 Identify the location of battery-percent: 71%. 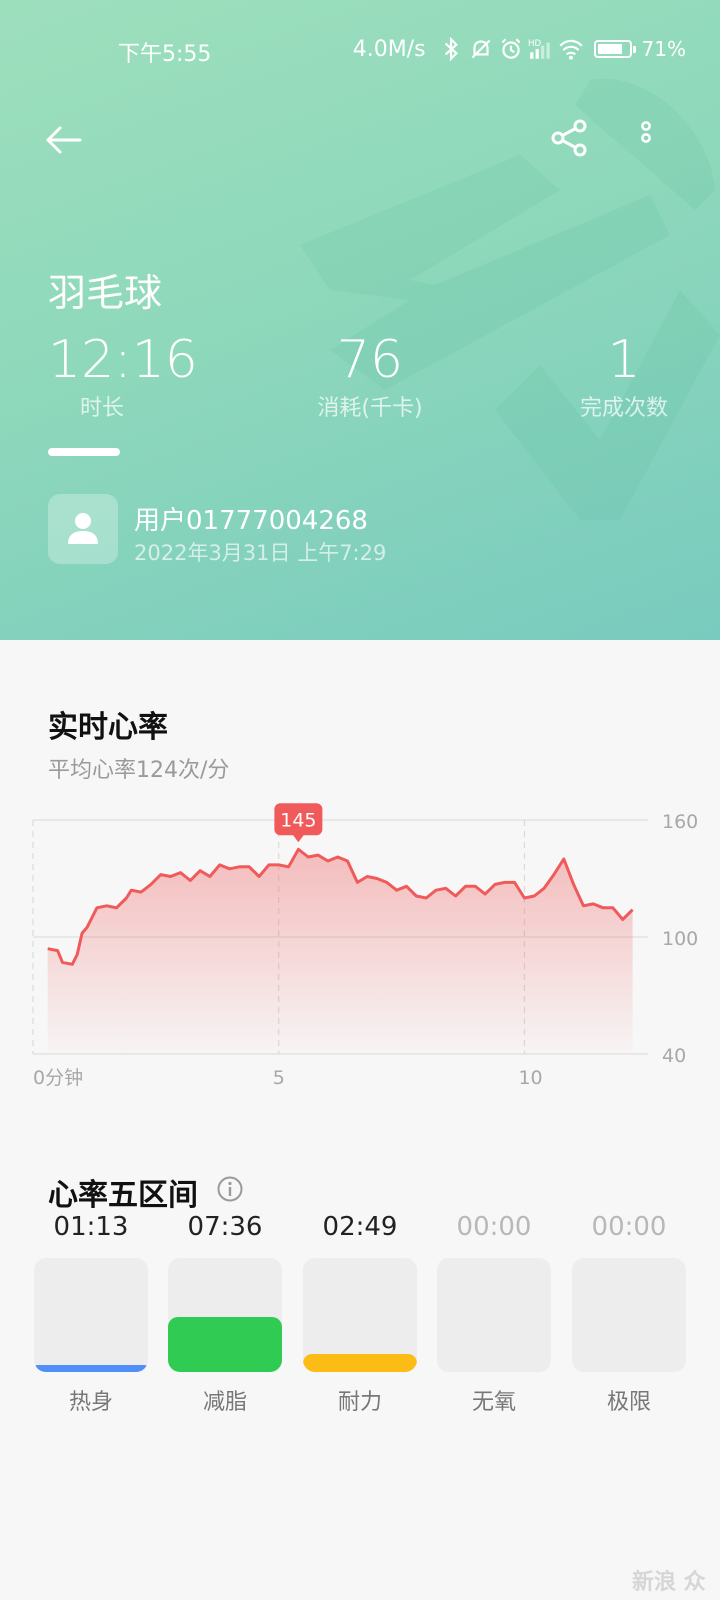
(663, 49).